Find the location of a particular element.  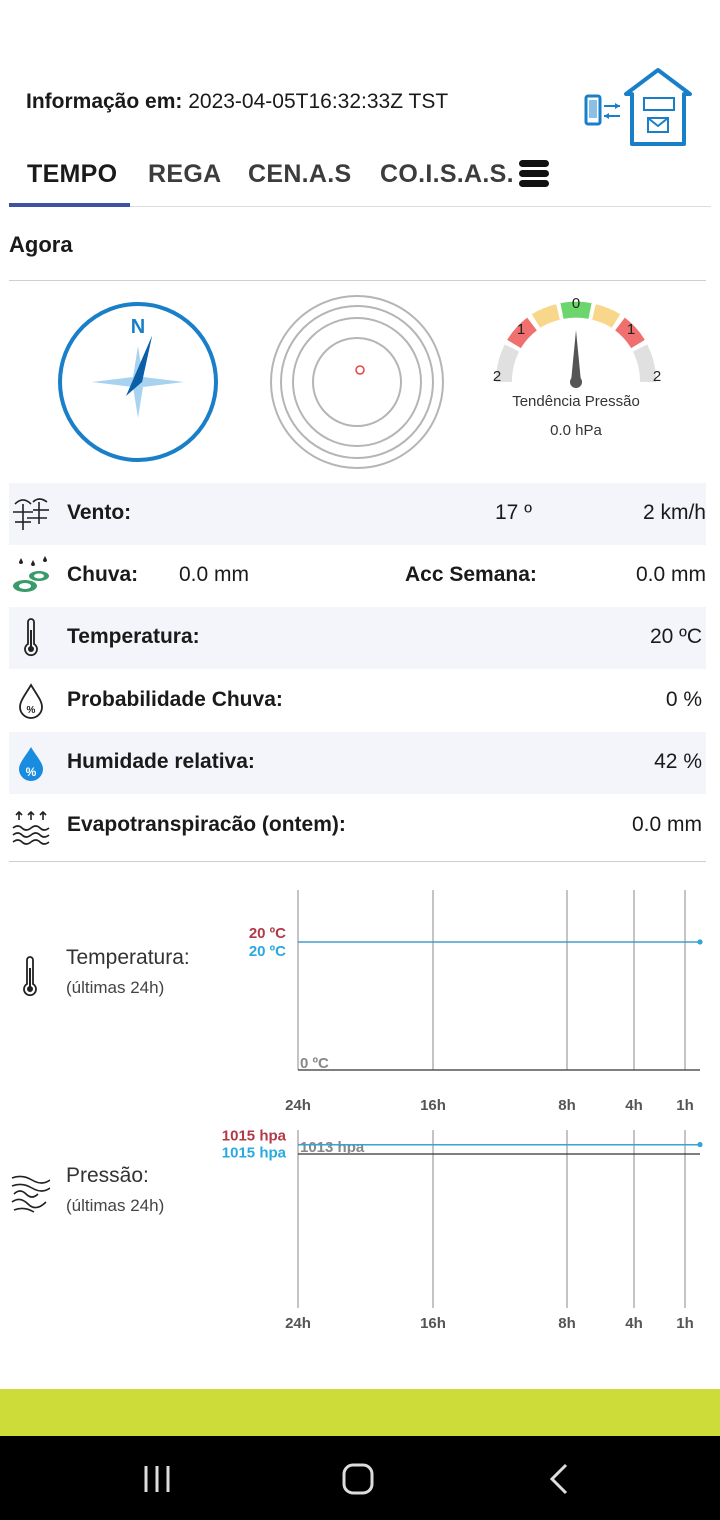

recent-apps-icon is located at coordinates (157, 1479).